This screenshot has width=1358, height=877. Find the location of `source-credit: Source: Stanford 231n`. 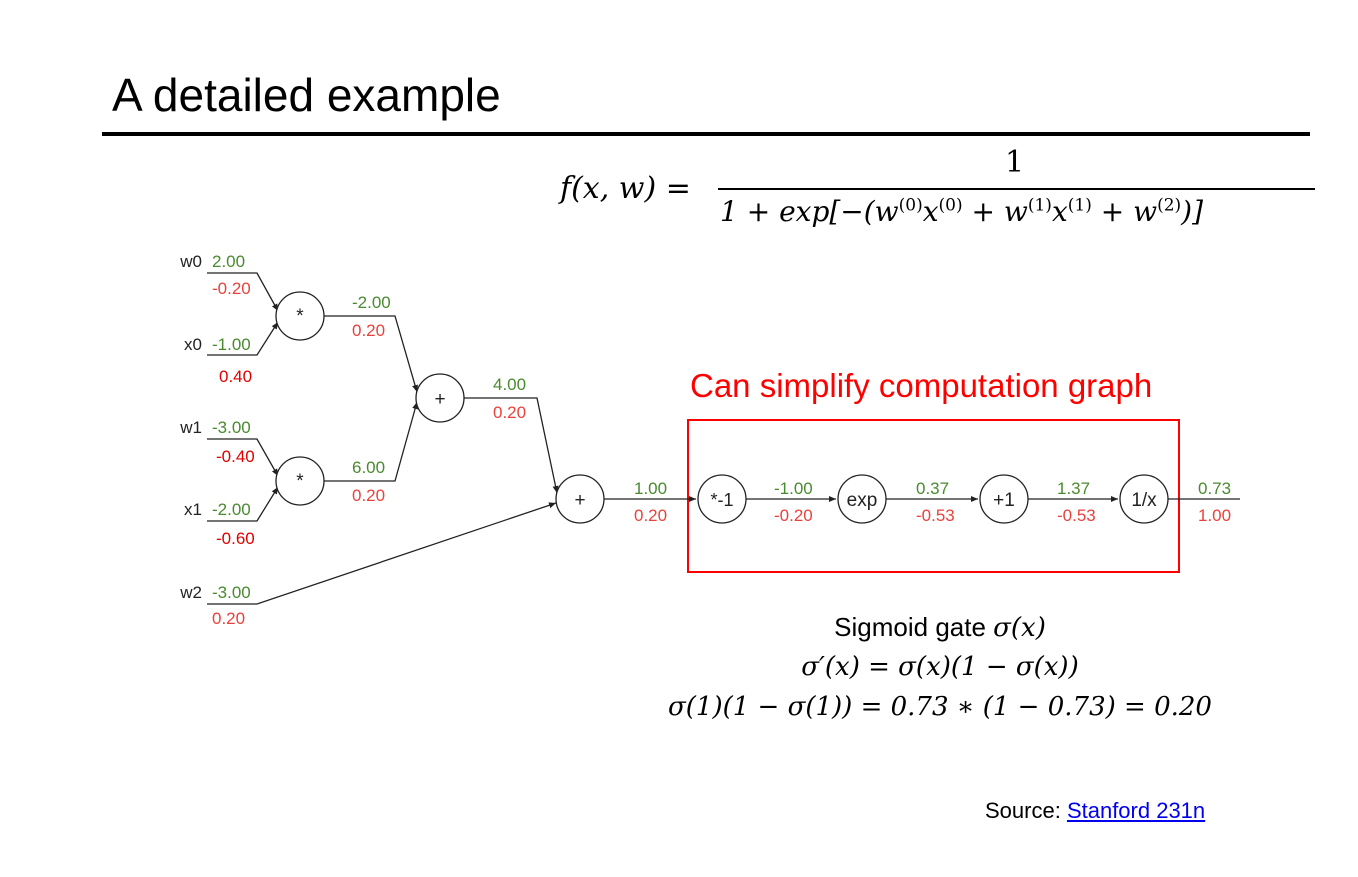

source-credit: Source: Stanford 231n is located at coordinates (1095, 810).